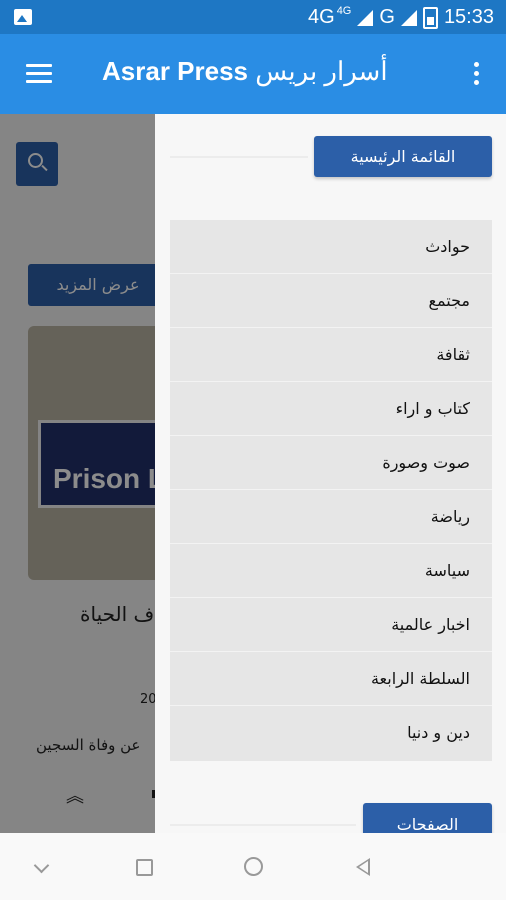  Describe the element at coordinates (331, 517) in the screenshot. I see `menu-item-sports: رياضة` at that location.